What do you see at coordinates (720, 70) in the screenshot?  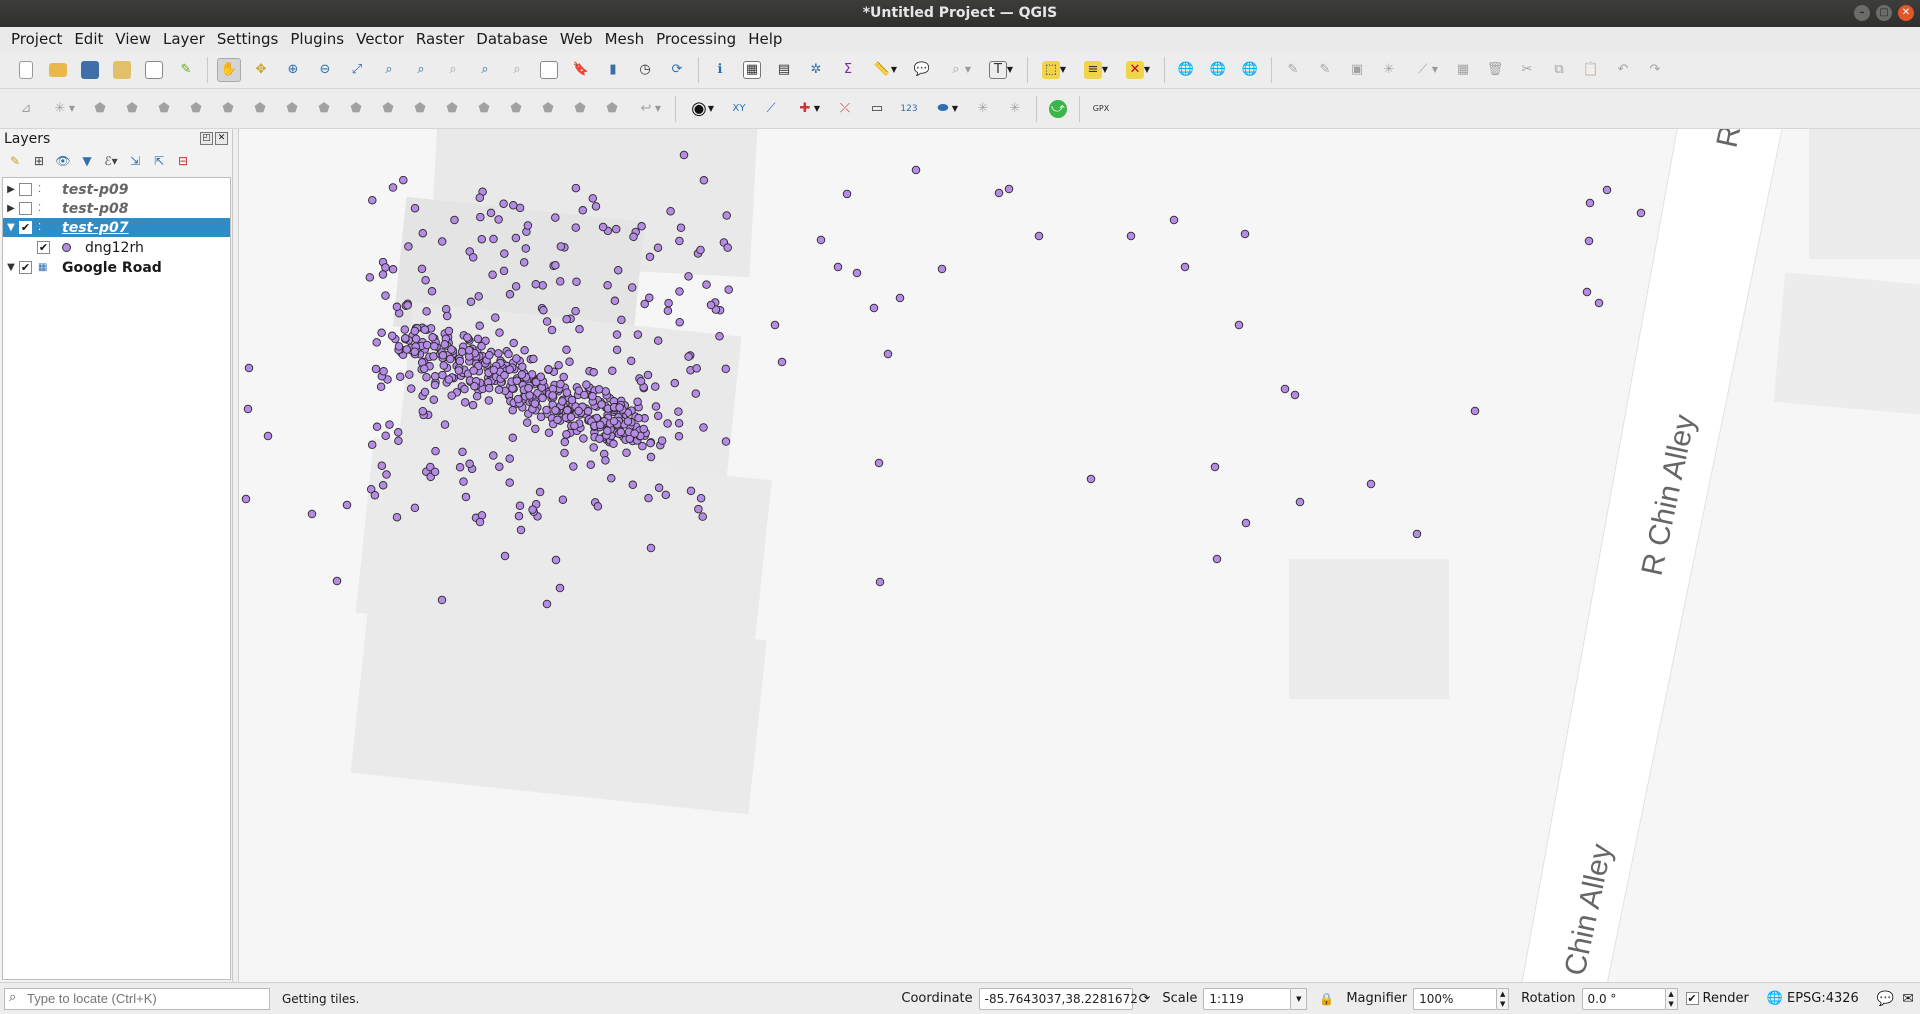 I see `identify-button: ℹ` at bounding box center [720, 70].